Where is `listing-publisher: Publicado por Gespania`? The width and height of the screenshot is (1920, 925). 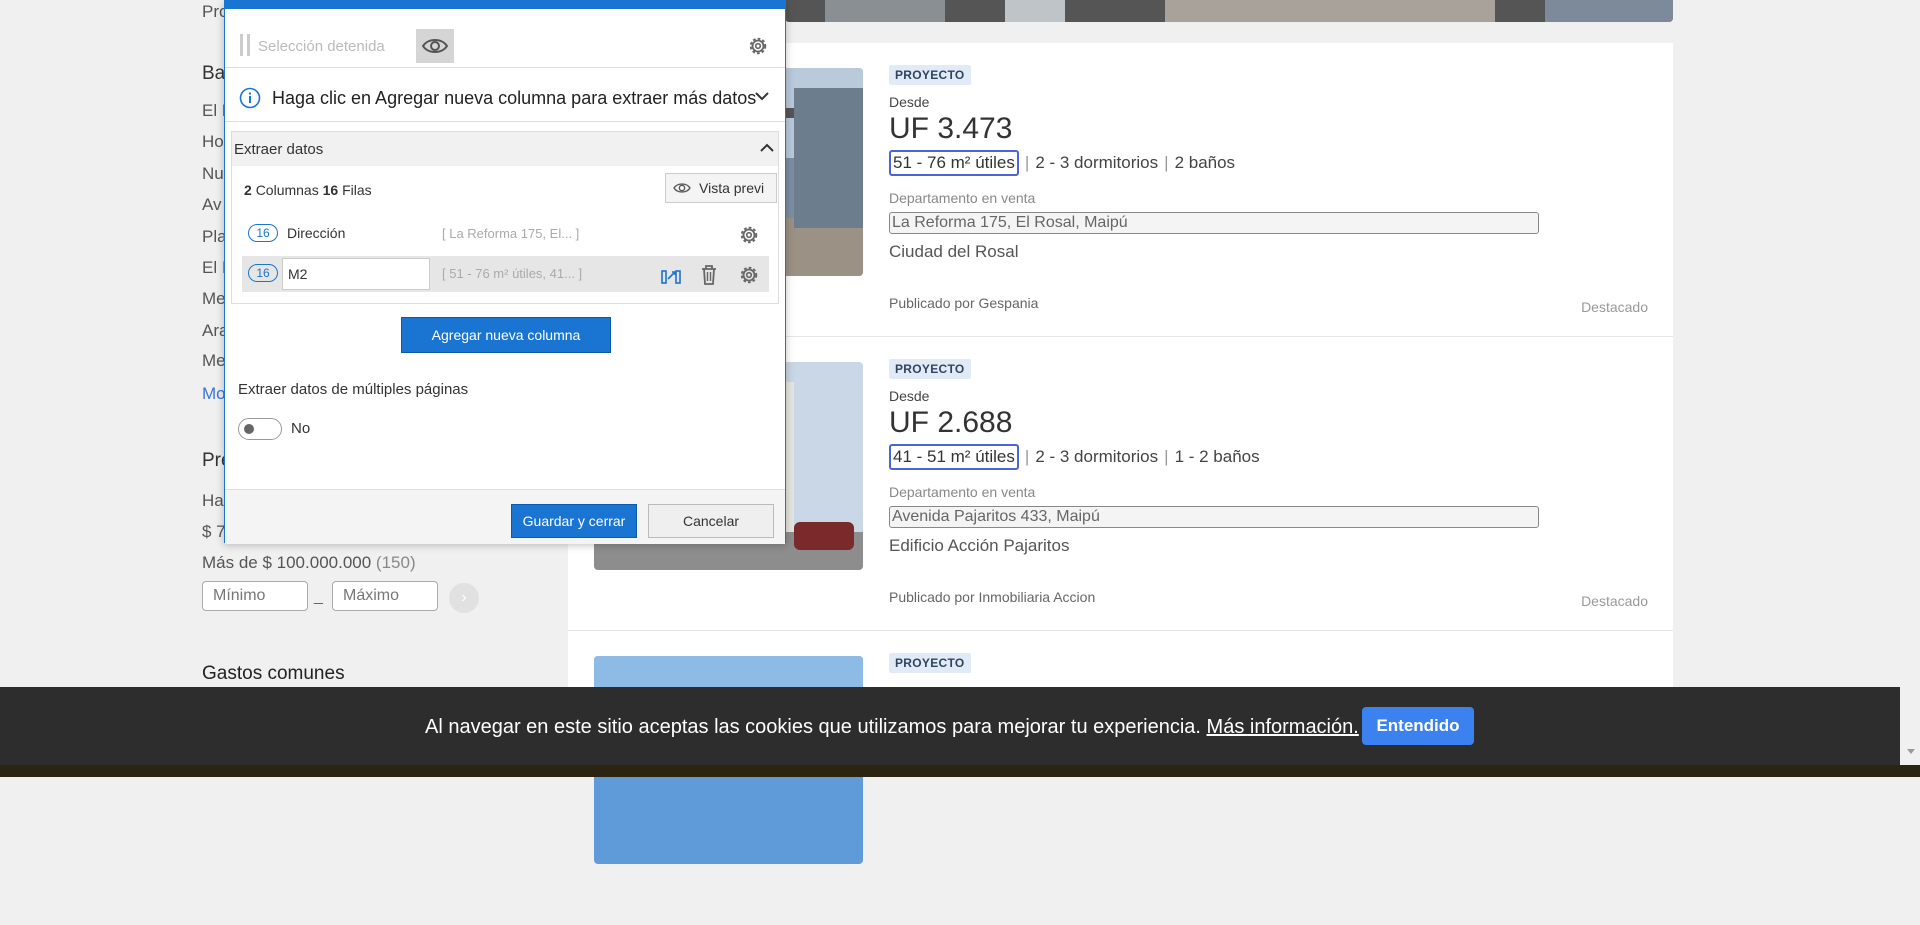 listing-publisher: Publicado por Gespania is located at coordinates (964, 303).